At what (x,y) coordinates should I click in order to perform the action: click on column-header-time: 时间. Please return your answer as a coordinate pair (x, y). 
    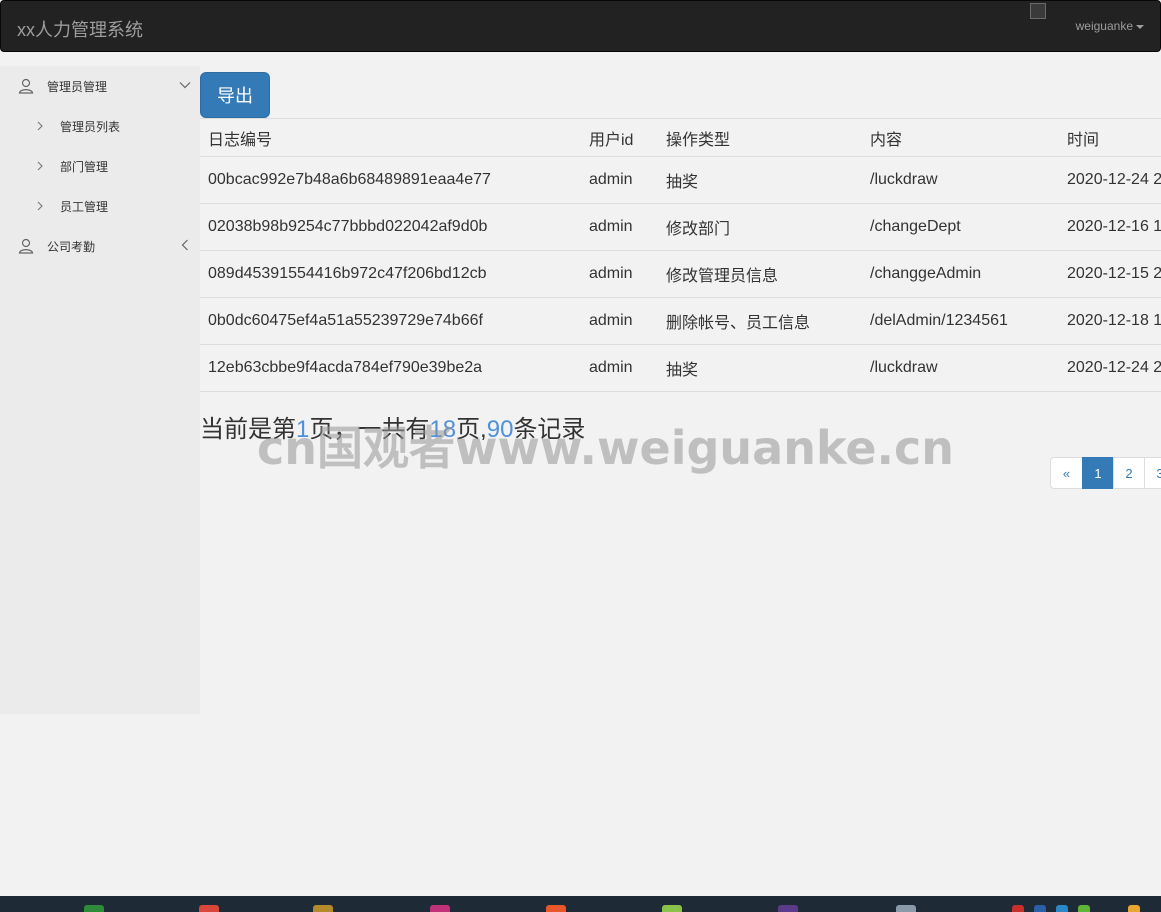
    Looking at the image, I should click on (1110, 137).